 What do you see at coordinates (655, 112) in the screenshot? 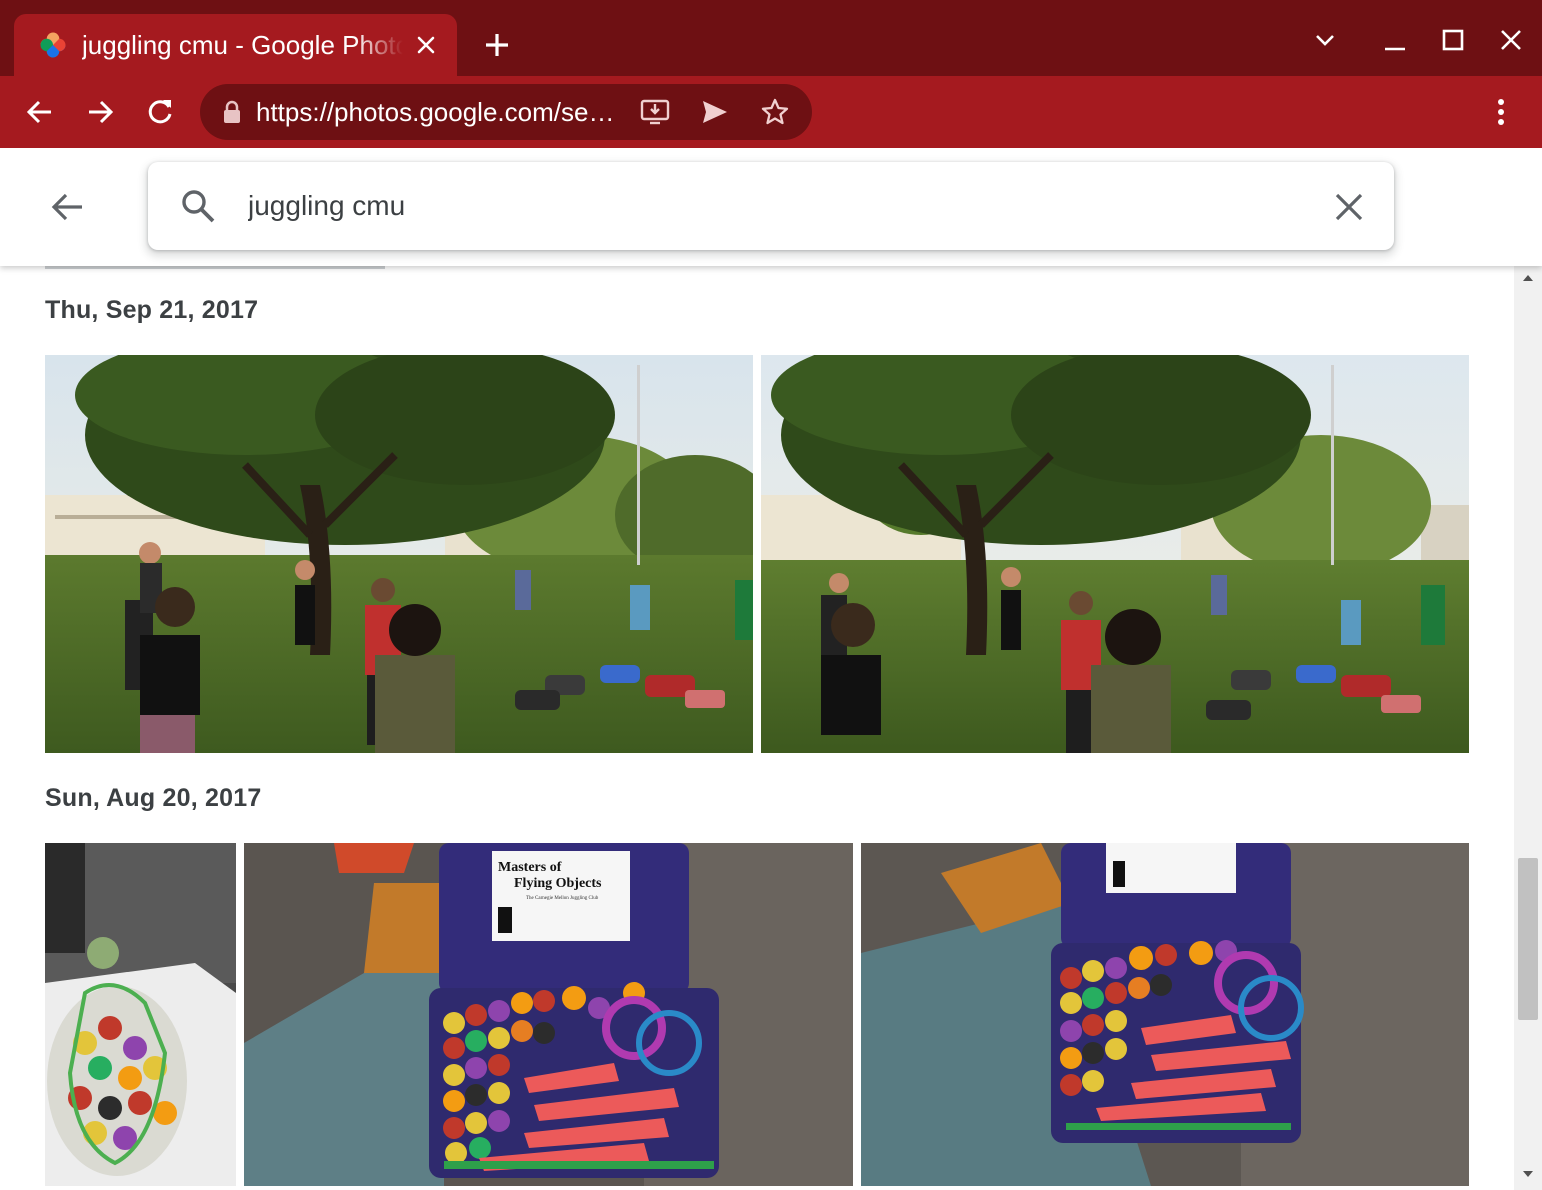
I see `install-app-icon` at bounding box center [655, 112].